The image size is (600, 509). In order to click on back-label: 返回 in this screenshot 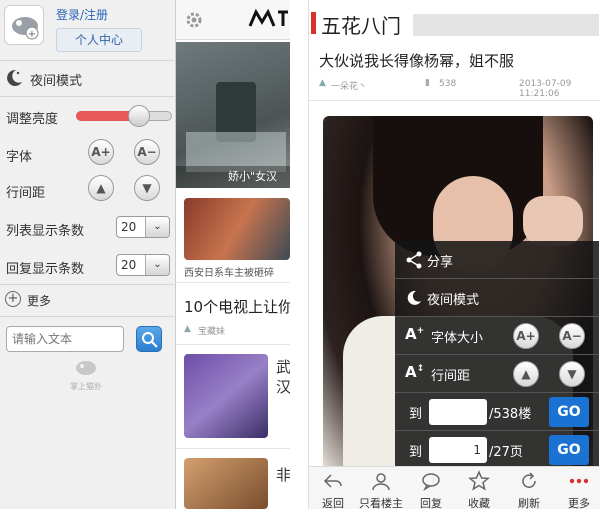, I will do `click(333, 503)`.